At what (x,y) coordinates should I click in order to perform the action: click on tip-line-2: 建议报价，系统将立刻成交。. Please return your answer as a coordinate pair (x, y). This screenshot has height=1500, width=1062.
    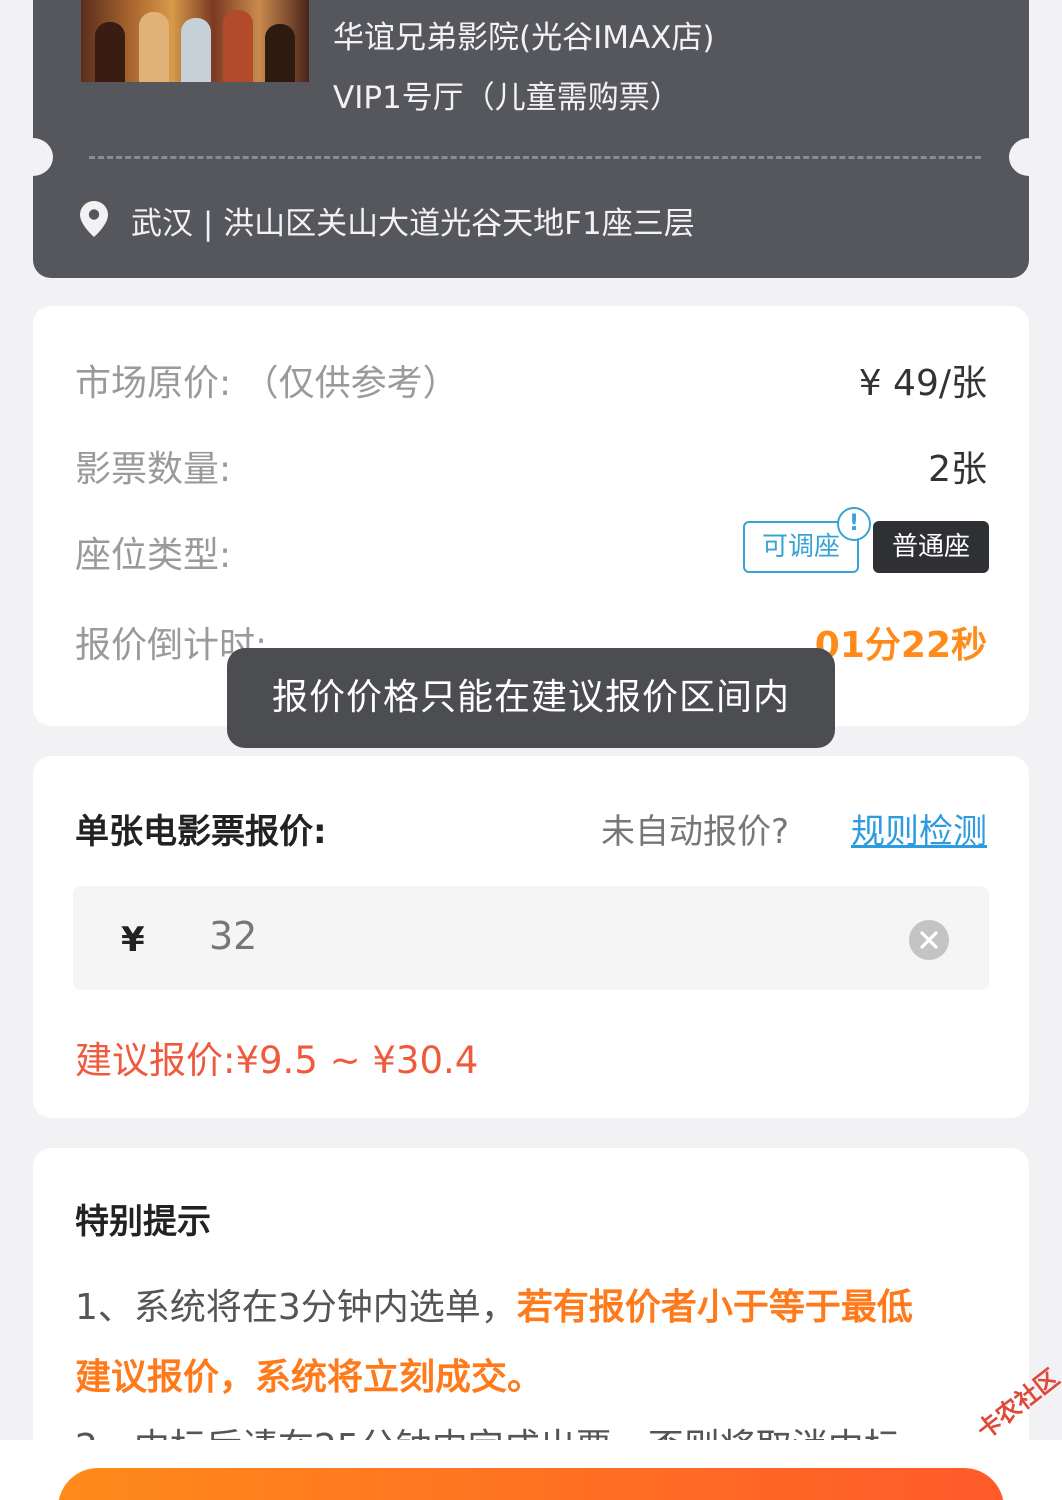
    Looking at the image, I should click on (309, 1377).